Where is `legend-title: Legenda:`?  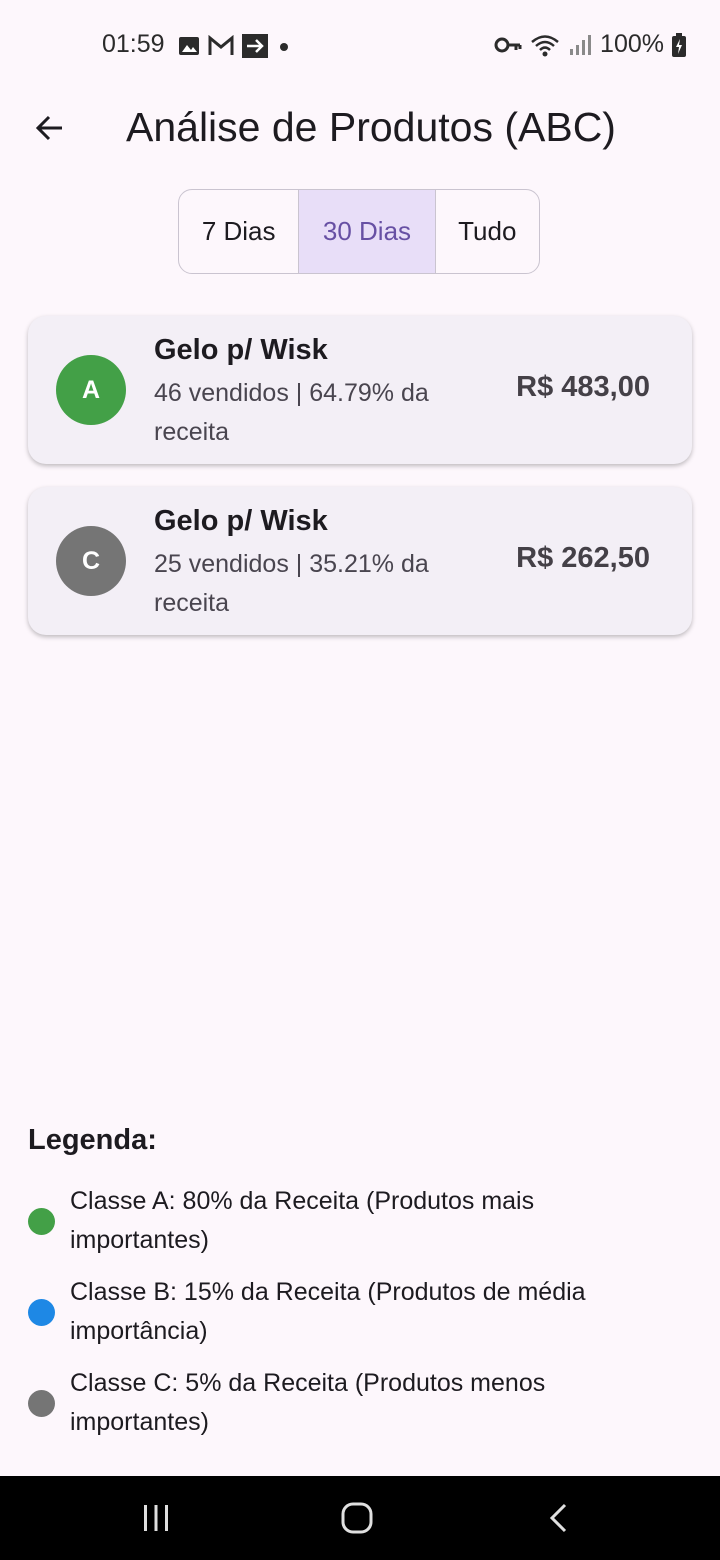
legend-title: Legenda: is located at coordinates (92, 1140).